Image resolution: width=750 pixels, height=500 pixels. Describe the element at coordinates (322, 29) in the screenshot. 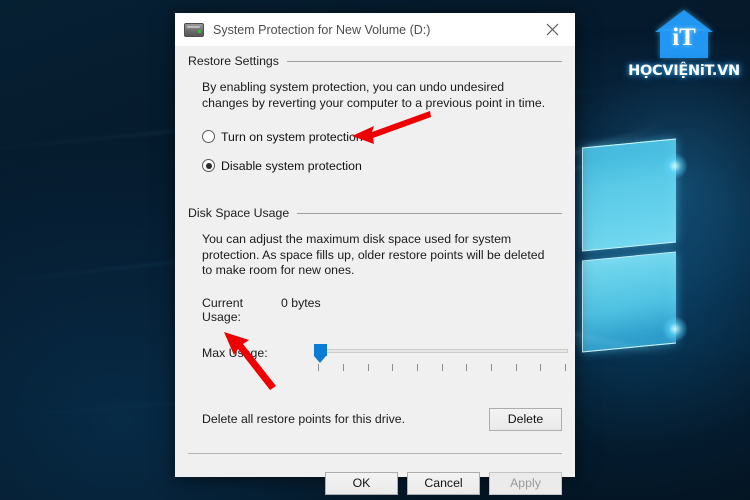

I see `dialog-title: System Protection for New Volume (D:)` at that location.